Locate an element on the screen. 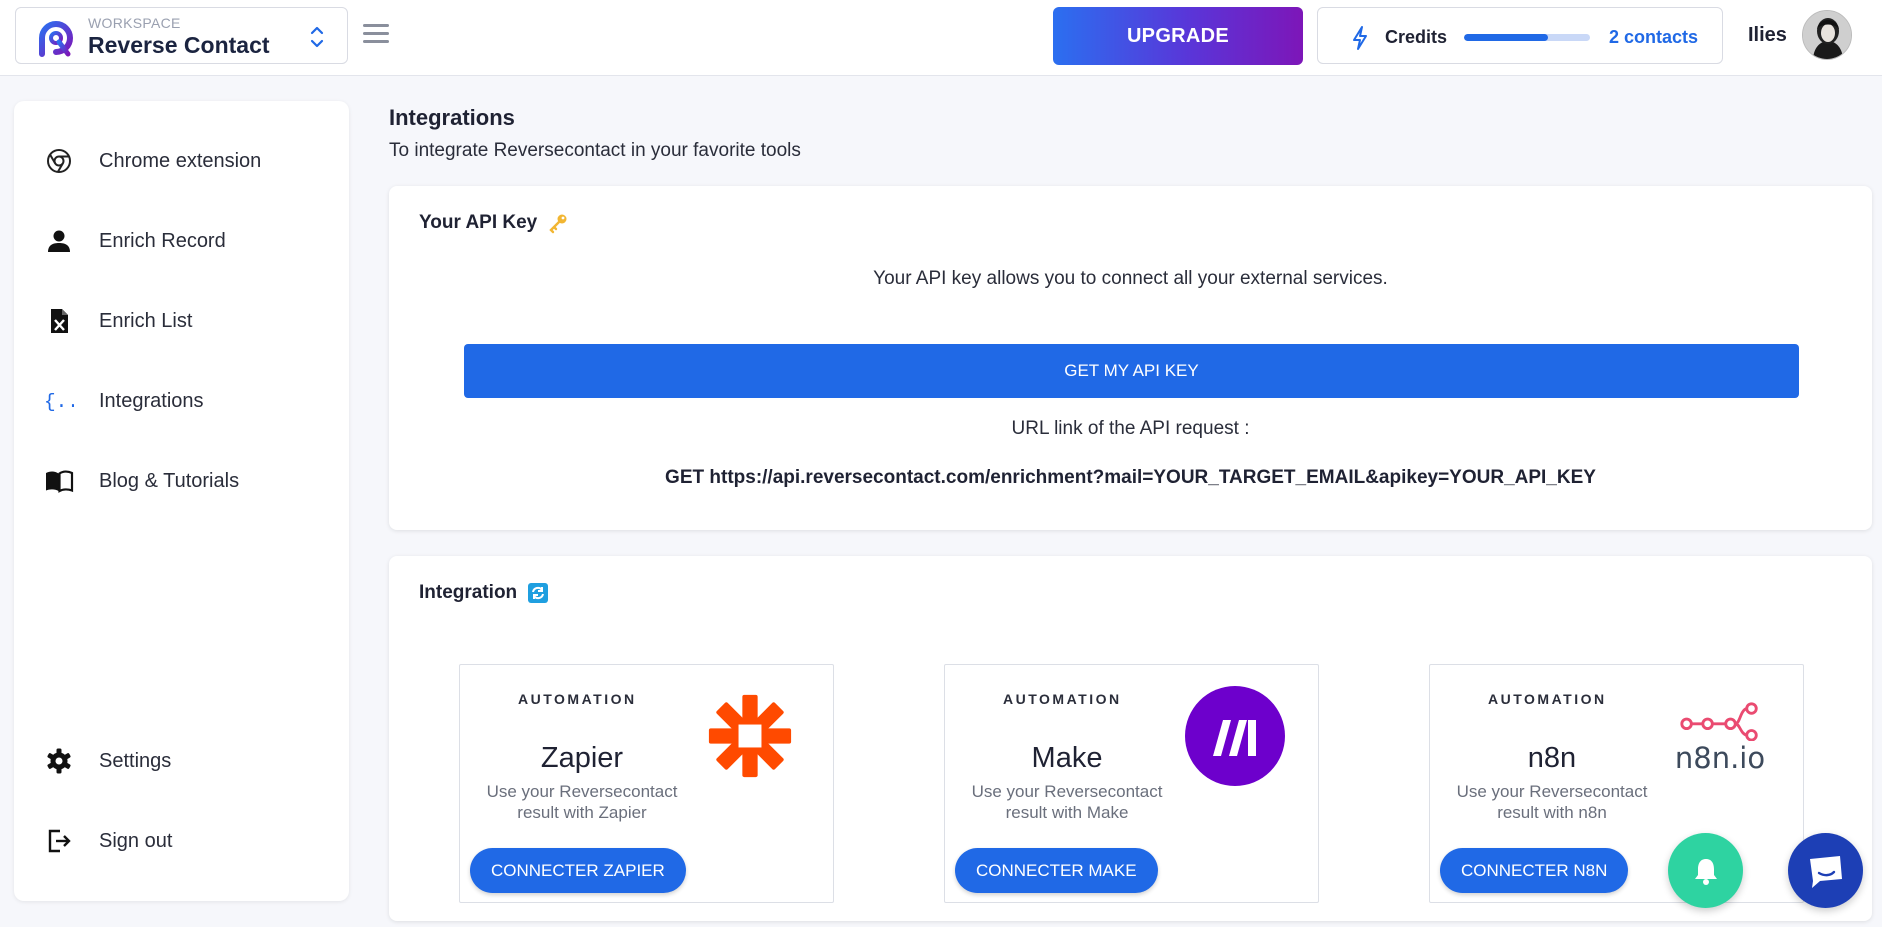 This screenshot has width=1882, height=927. credits-label: Credits is located at coordinates (1416, 37).